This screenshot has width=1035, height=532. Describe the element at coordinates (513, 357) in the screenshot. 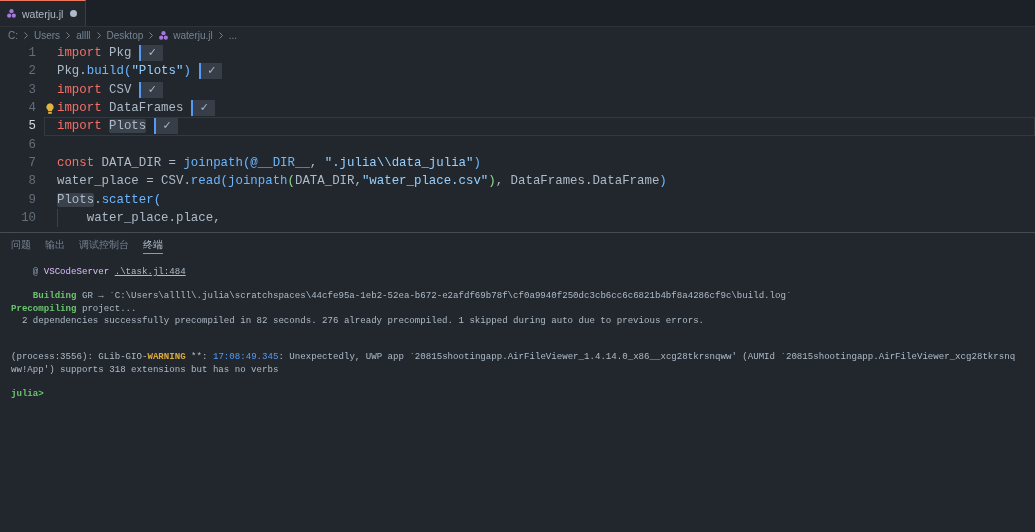

I see `terminal-line: (process:3556): GLib-GIO-WARNING **: 17:08:49.345: Unexpectedly, UWP app `20815shootingapp.AirFileViewer_1.4.14.0_x86__xcg28tkrsnqww' (AUMId `20815shootingapp.AirFileViewer_xcg28tkrsnq` at that location.